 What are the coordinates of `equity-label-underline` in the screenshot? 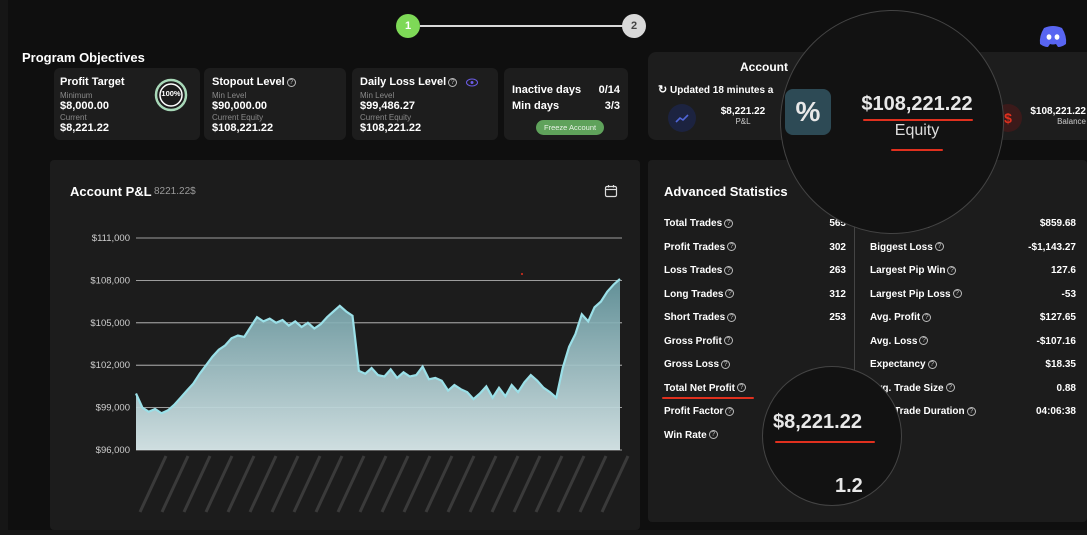 It's located at (917, 150).